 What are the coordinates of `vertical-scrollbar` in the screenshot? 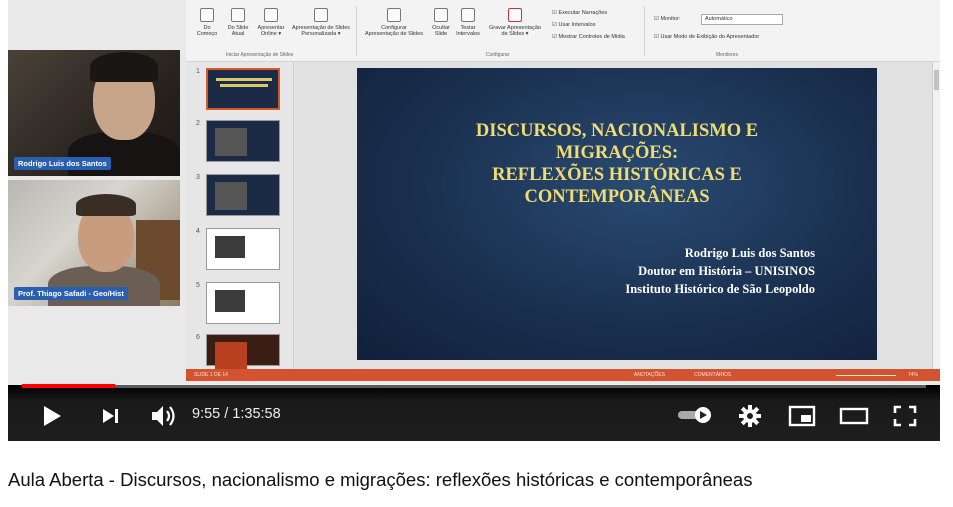 It's located at (936, 215).